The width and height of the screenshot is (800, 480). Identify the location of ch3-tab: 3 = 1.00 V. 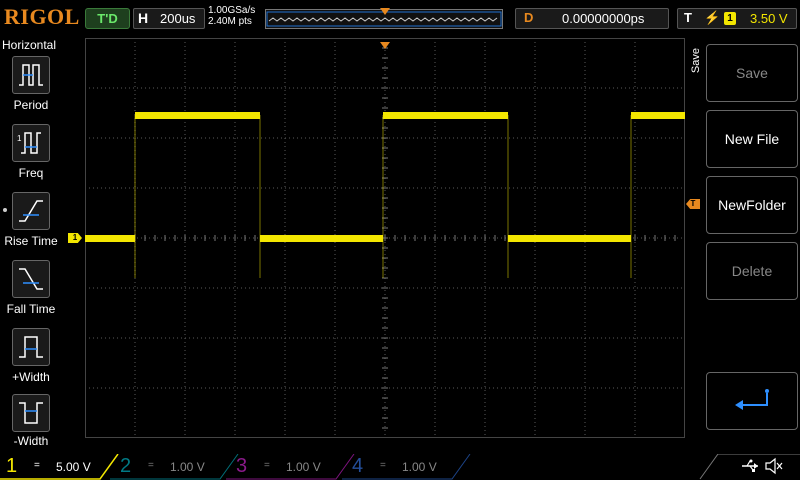
(286, 467).